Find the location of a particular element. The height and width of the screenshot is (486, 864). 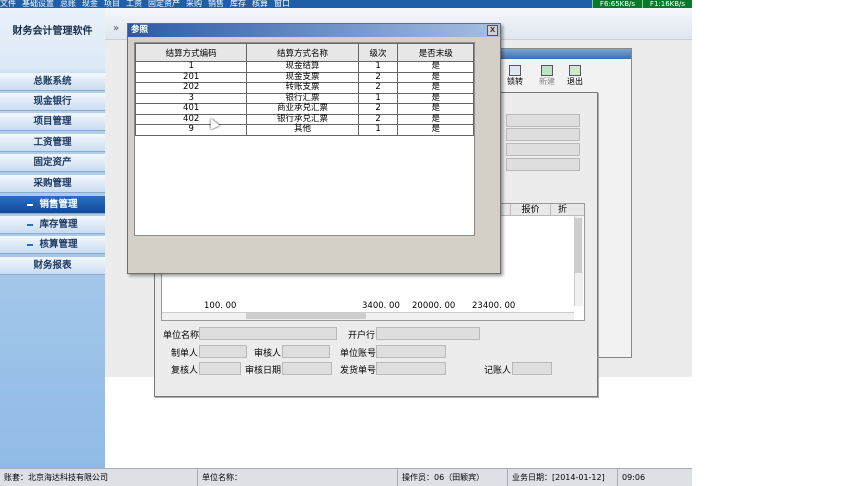

sidebar-item-label: 采购管理 is located at coordinates (52, 183).